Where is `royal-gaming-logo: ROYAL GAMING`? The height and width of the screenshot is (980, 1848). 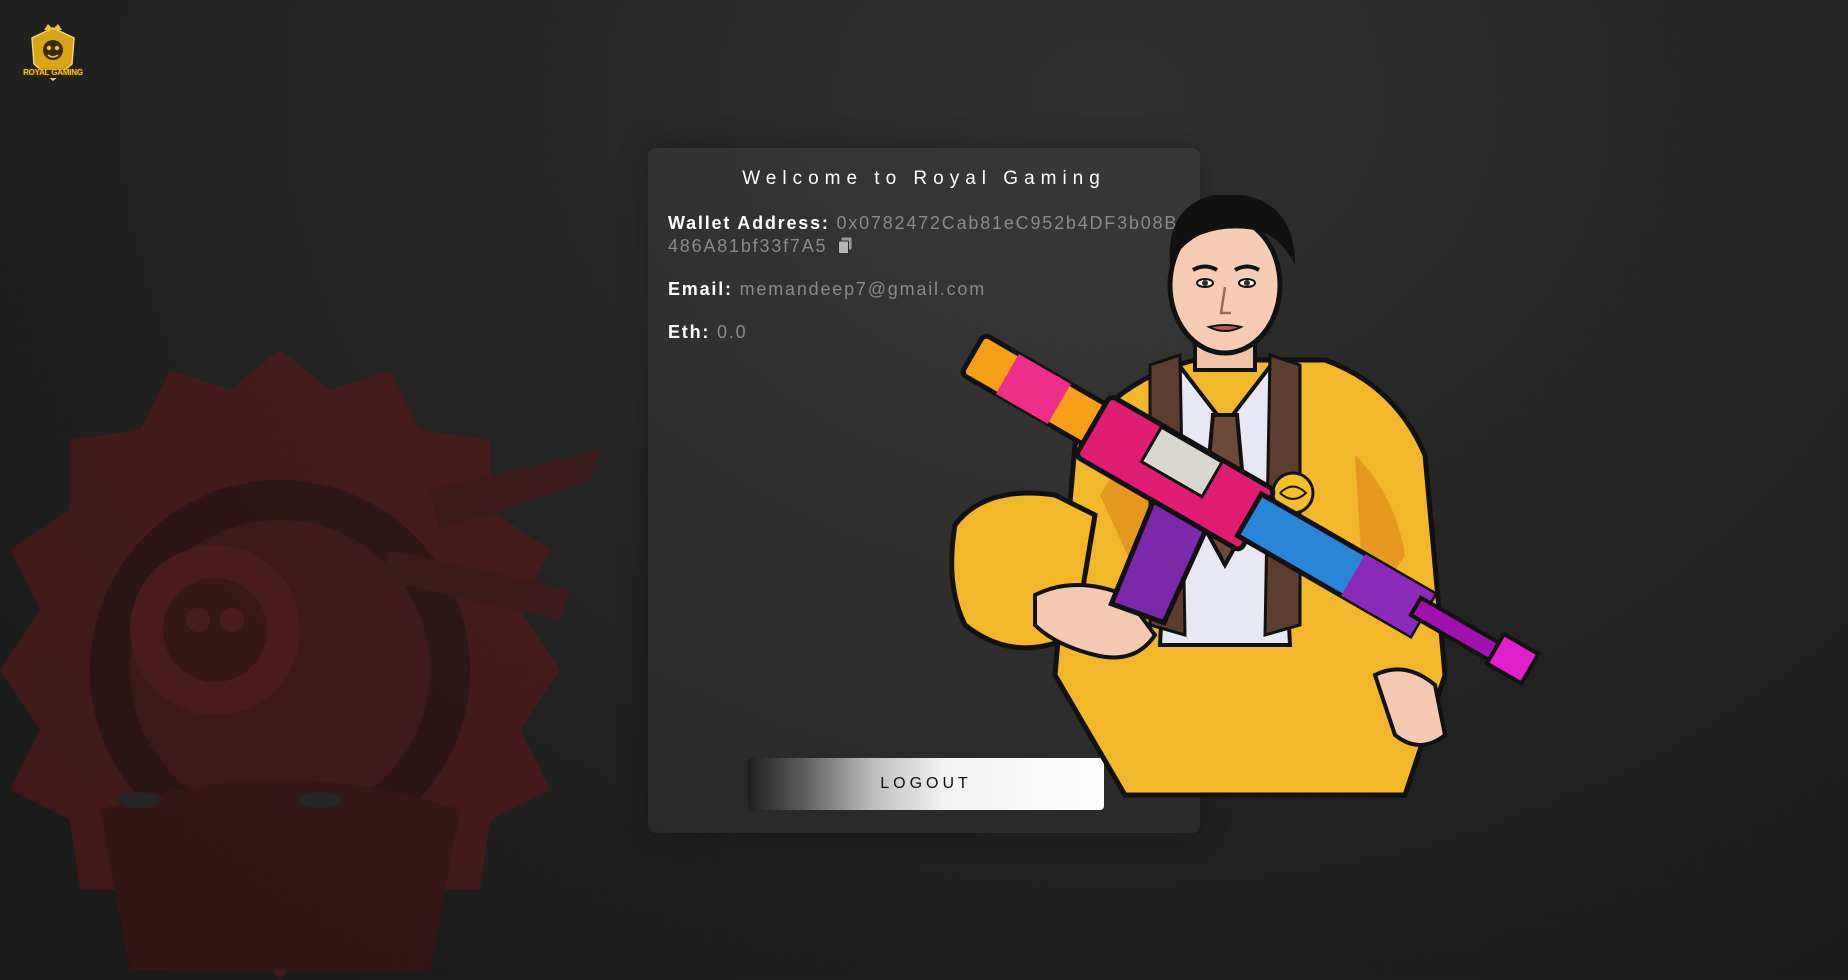 royal-gaming-logo: ROYAL GAMING is located at coordinates (53, 55).